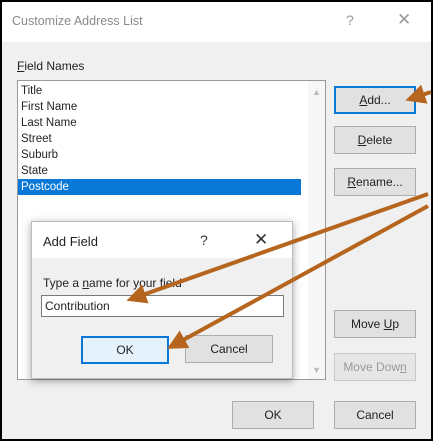 This screenshot has height=441, width=433. I want to click on move-up-button-rest: p, so click(396, 324).